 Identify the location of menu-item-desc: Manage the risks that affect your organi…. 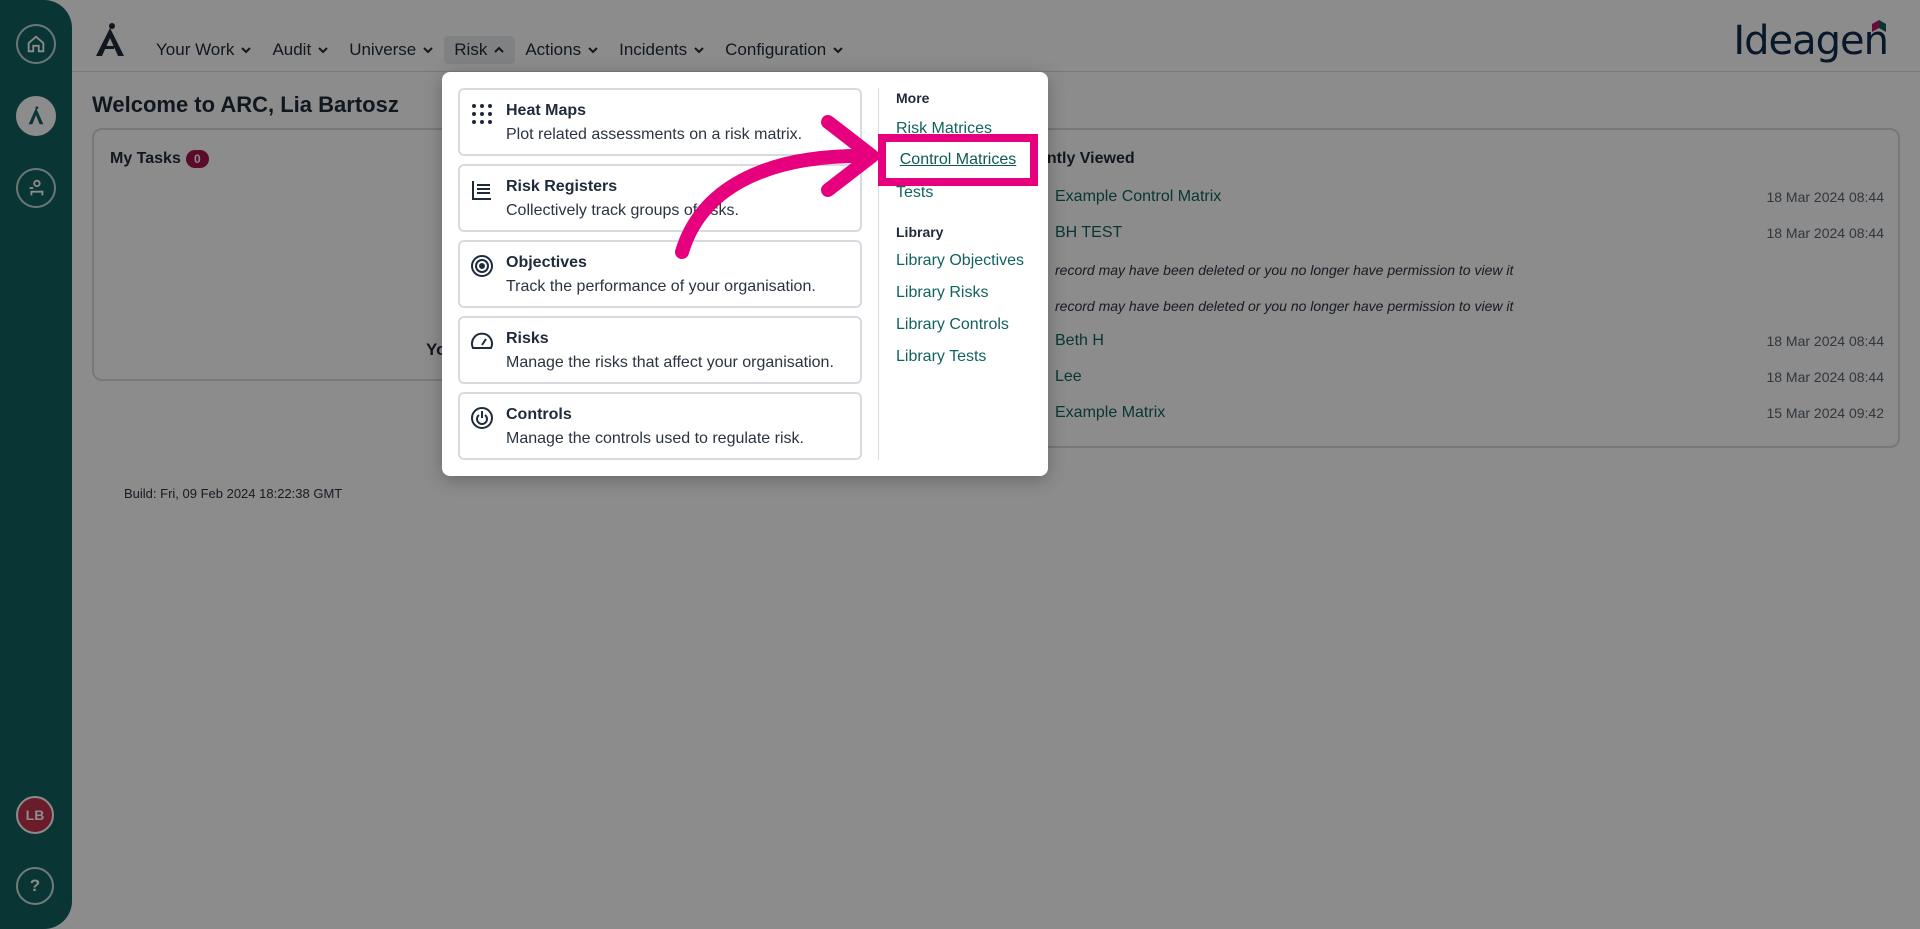
(670, 362).